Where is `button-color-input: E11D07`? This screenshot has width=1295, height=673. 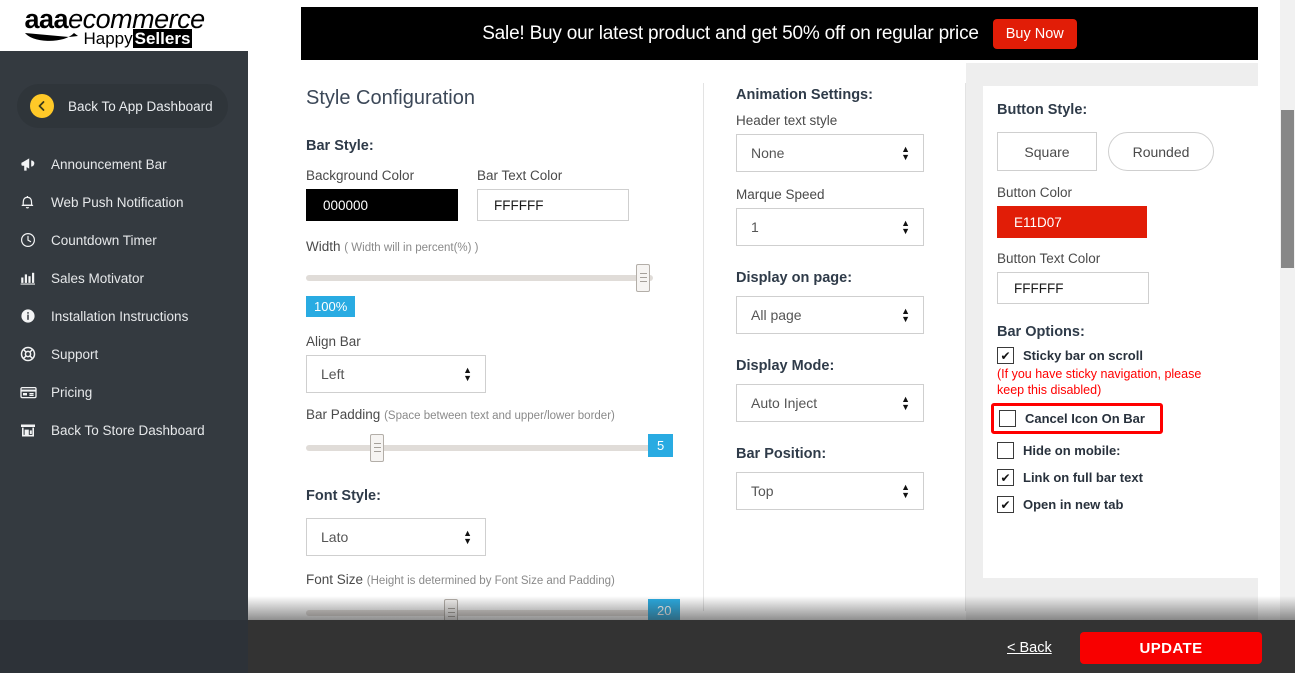
button-color-input: E11D07 is located at coordinates (1072, 222).